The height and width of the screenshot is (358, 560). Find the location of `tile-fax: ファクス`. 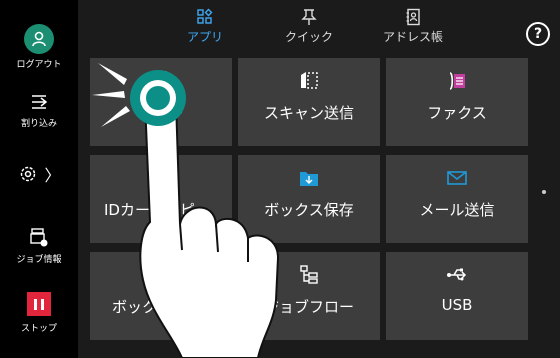

tile-fax: ファクス is located at coordinates (457, 102).